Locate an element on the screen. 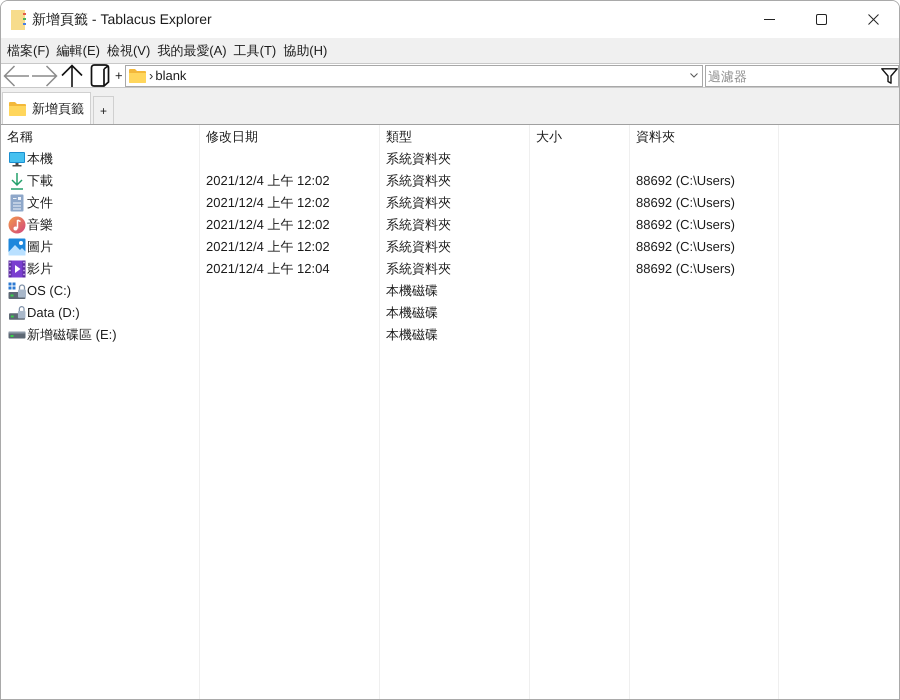 The width and height of the screenshot is (900, 700). locked-drive-icon is located at coordinates (17, 313).